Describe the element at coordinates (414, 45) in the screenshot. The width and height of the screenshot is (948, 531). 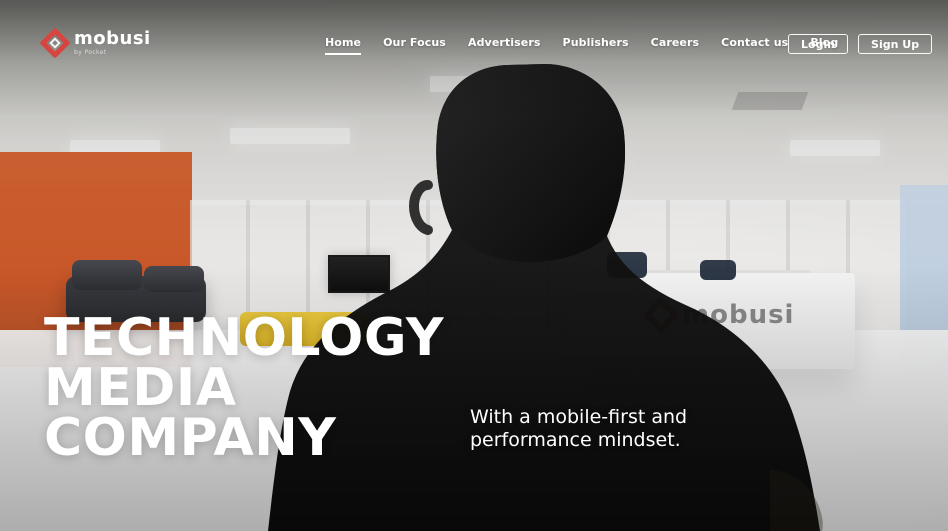
I see `nav-our-focus: Our Focus` at that location.